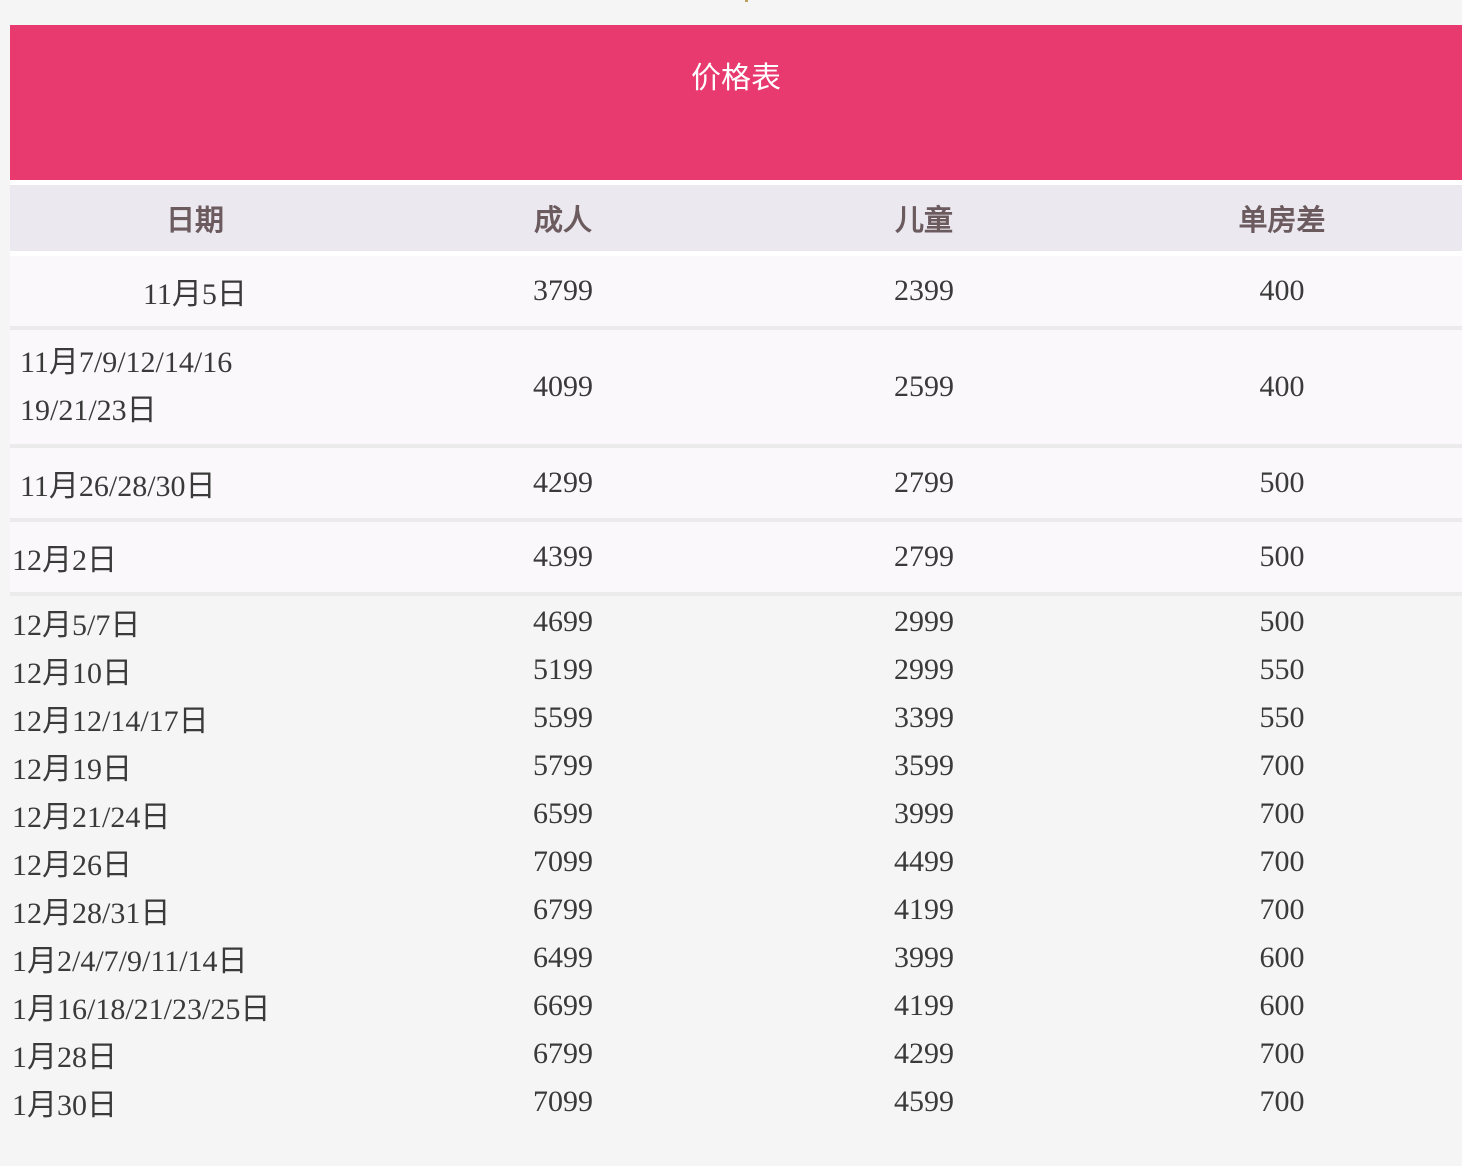  Describe the element at coordinates (736, 1054) in the screenshot. I see `table-row: 1月28日 6799 4299 700` at that location.